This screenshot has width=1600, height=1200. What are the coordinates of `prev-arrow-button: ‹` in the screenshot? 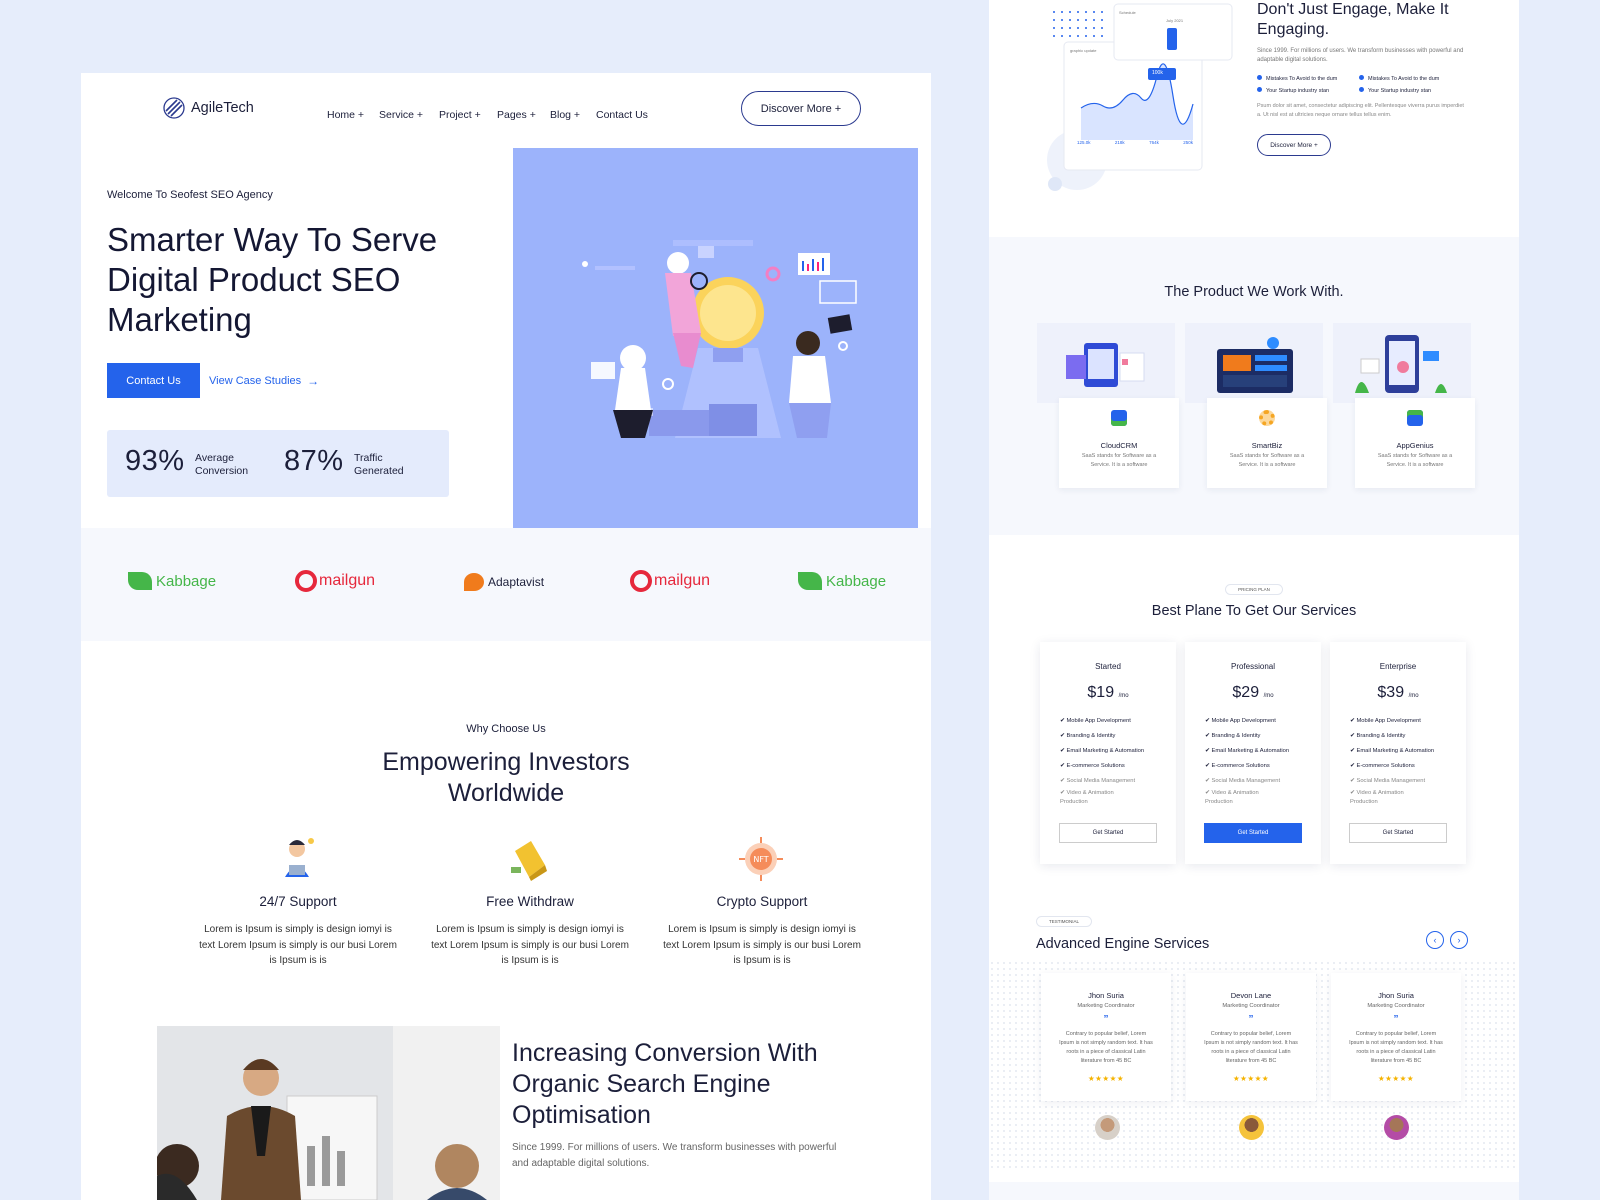 It's located at (1435, 940).